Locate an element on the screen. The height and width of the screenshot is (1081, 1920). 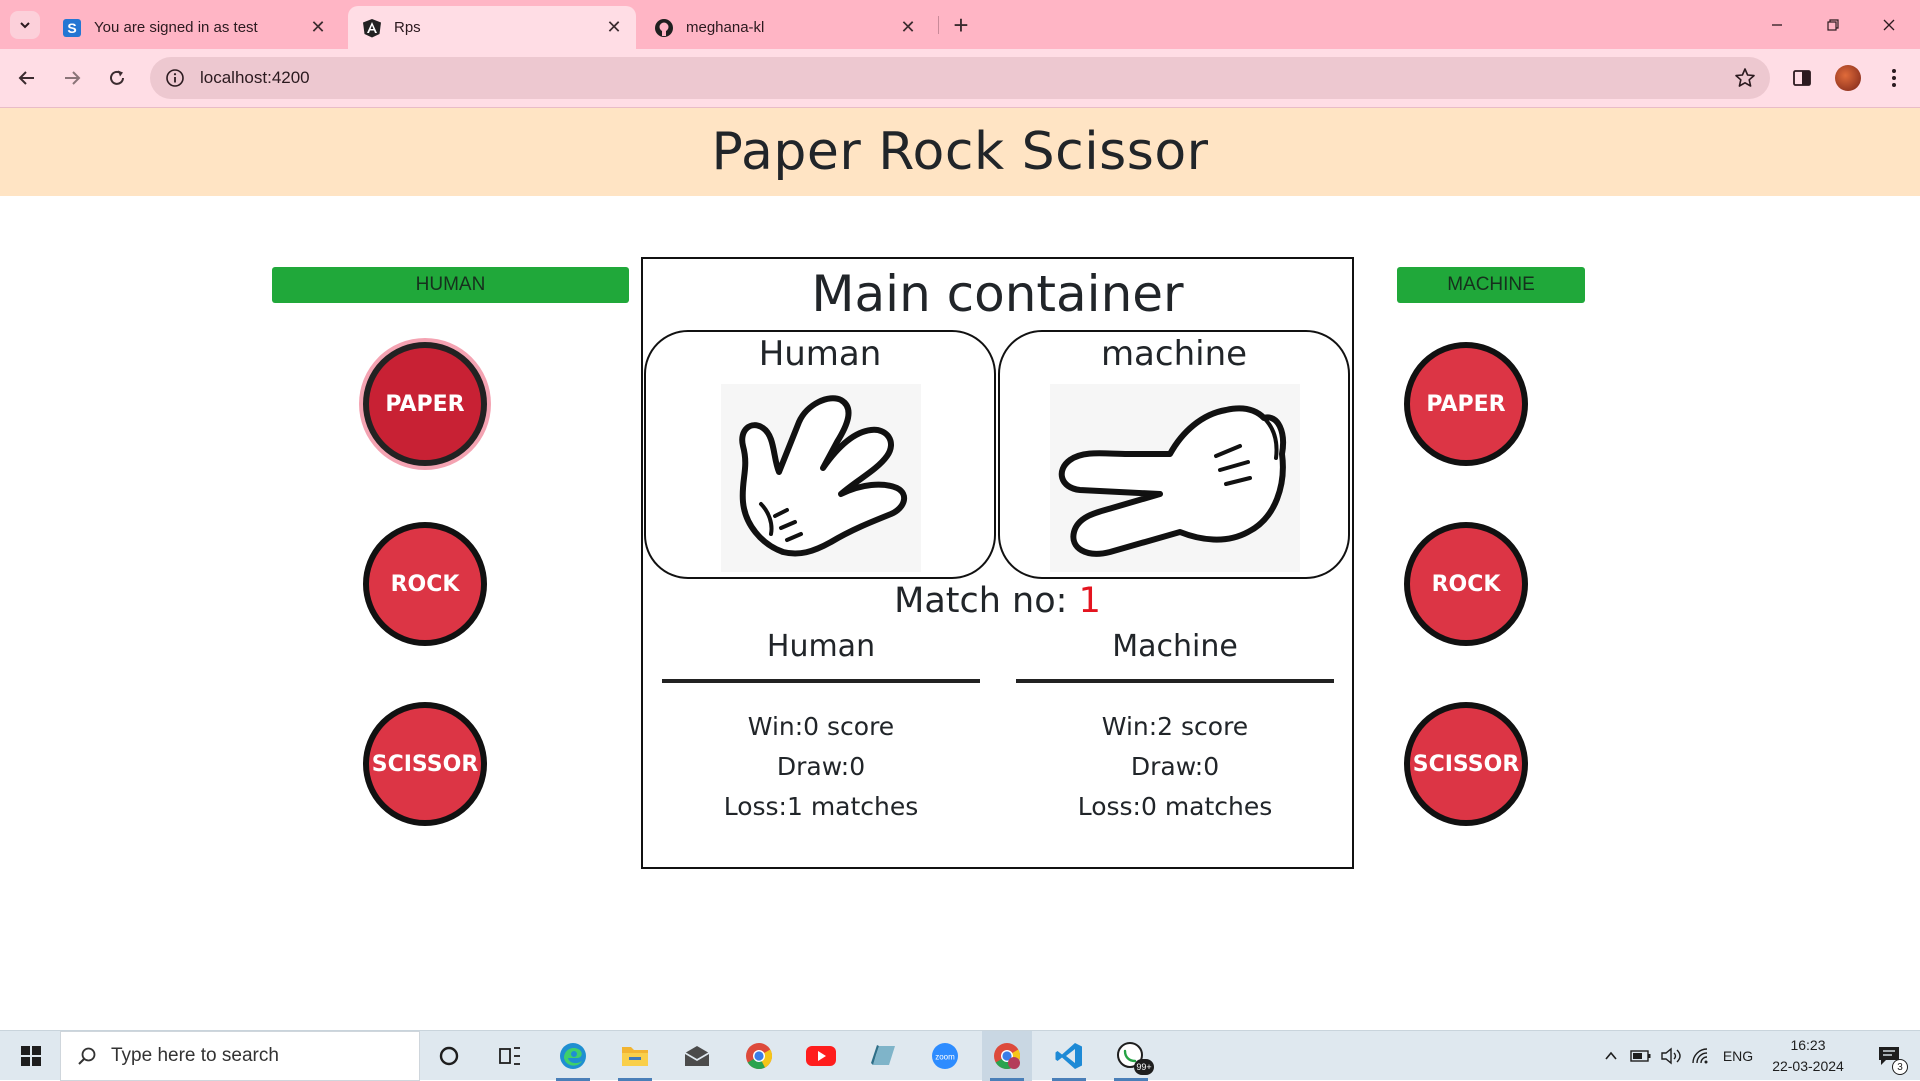
cortana-icon is located at coordinates (449, 1056).